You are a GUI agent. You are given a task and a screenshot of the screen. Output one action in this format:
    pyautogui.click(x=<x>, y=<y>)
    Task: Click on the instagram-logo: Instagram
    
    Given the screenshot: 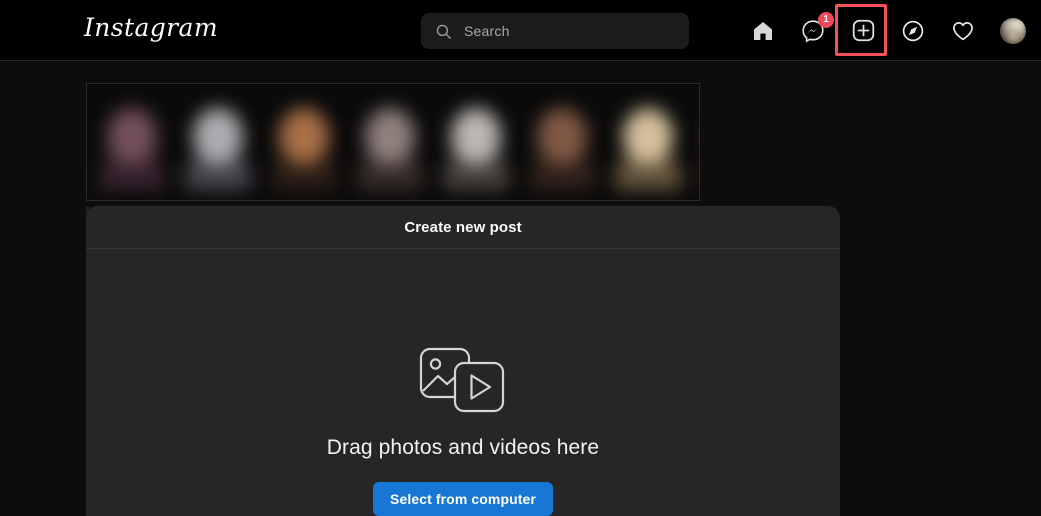 What is the action you would take?
    pyautogui.click(x=151, y=27)
    